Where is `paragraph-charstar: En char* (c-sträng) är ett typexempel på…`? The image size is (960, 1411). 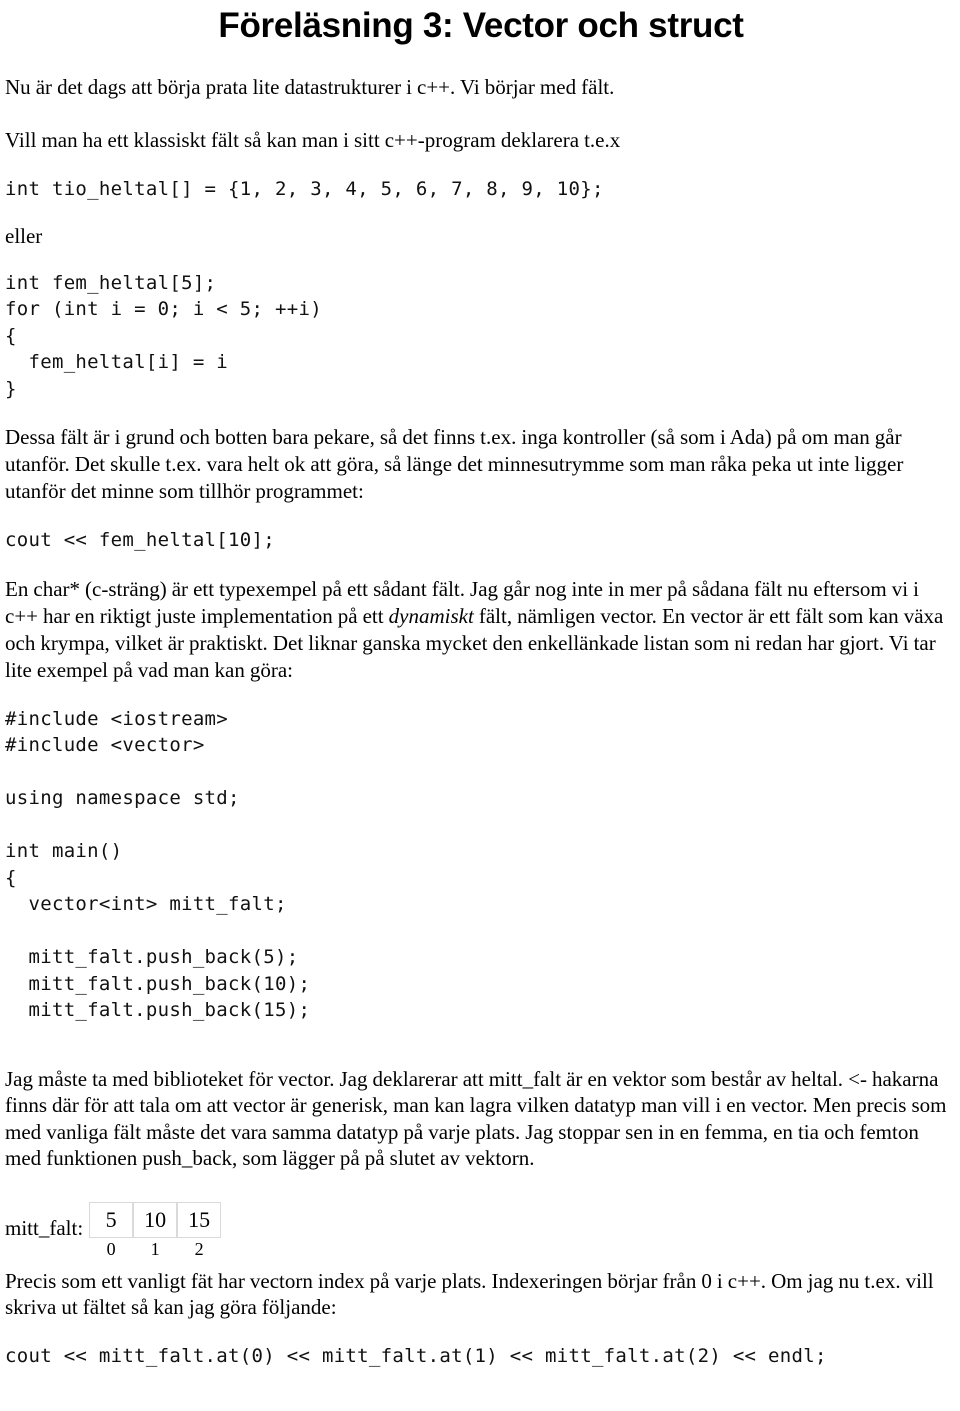 paragraph-charstar: En char* (c-sträng) är ett typexempel på… is located at coordinates (481, 630).